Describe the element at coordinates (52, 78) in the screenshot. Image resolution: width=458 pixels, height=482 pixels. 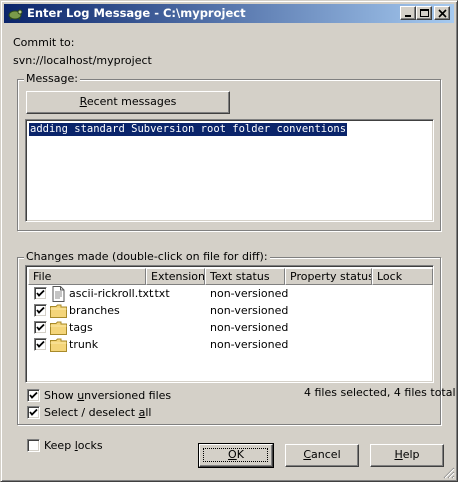
I see `message-group-title: Message:` at that location.